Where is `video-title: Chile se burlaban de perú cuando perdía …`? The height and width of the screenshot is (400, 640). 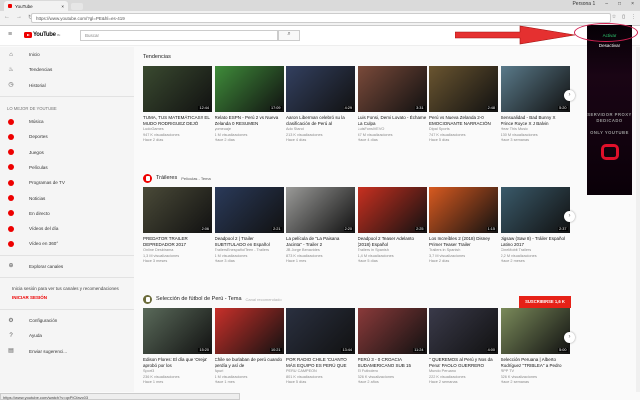
video-title: Chile se burlaban de perú cuando perdía … is located at coordinates (249, 363).